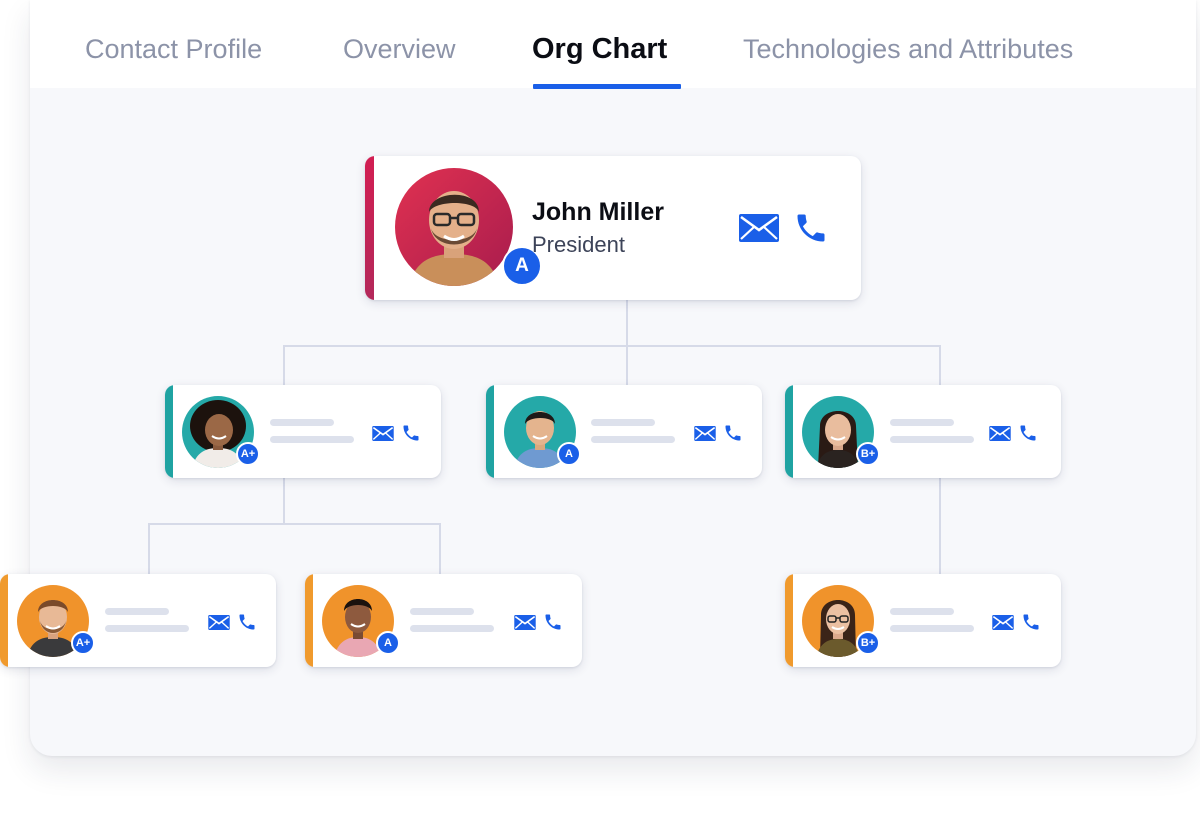 The image size is (1200, 827). I want to click on active-tab-indicator, so click(607, 86).